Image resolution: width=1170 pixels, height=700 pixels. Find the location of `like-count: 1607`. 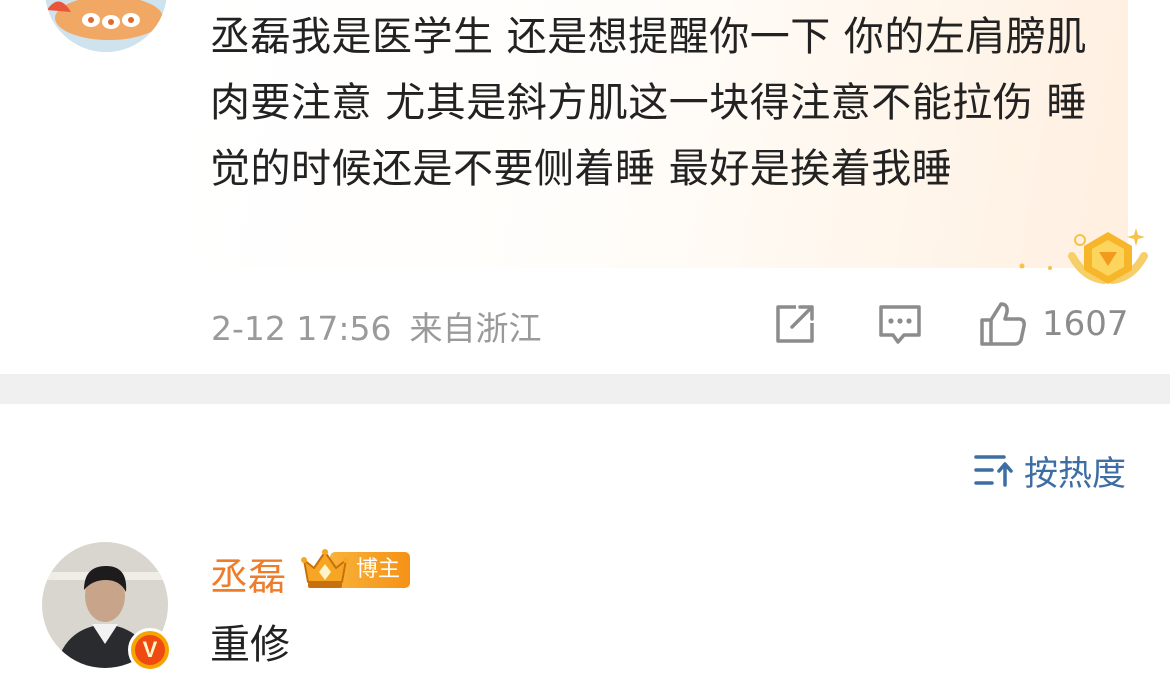

like-count: 1607 is located at coordinates (1085, 324).